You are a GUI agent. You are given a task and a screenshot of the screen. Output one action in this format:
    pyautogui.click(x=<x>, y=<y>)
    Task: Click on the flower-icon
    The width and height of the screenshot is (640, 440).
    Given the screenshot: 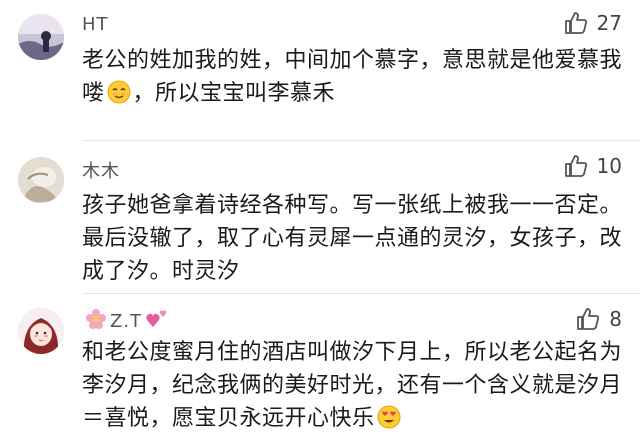 What is the action you would take?
    pyautogui.click(x=96, y=319)
    